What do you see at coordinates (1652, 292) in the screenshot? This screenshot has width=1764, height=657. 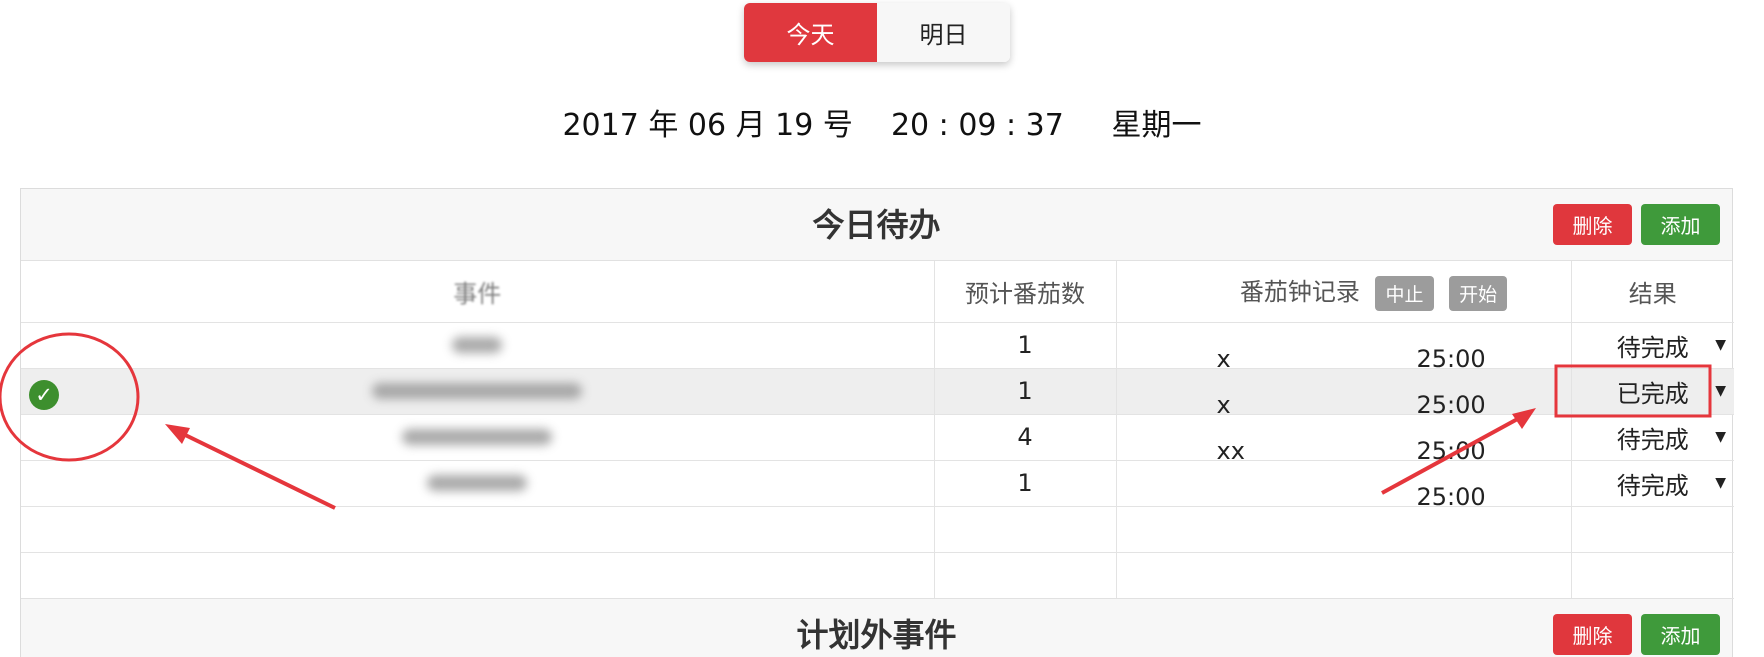 I see `column-result: 结果` at bounding box center [1652, 292].